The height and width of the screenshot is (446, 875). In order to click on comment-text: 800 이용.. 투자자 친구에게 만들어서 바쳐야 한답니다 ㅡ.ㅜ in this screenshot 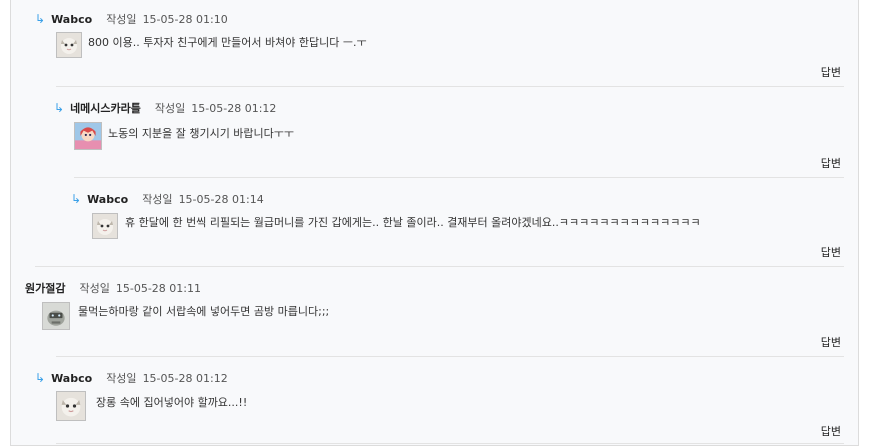, I will do `click(227, 42)`.